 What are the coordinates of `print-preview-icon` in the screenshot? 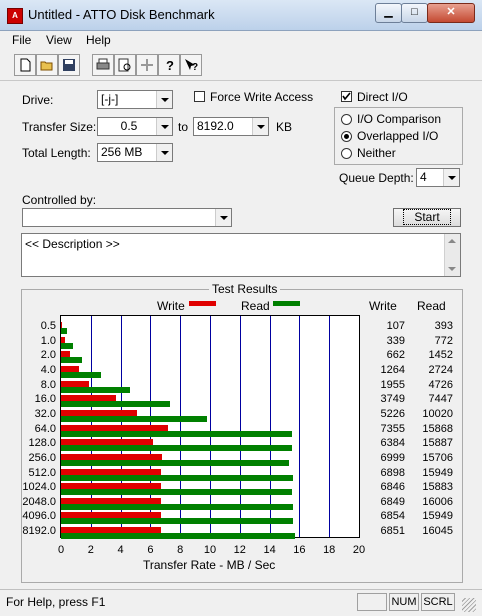 It's located at (125, 65).